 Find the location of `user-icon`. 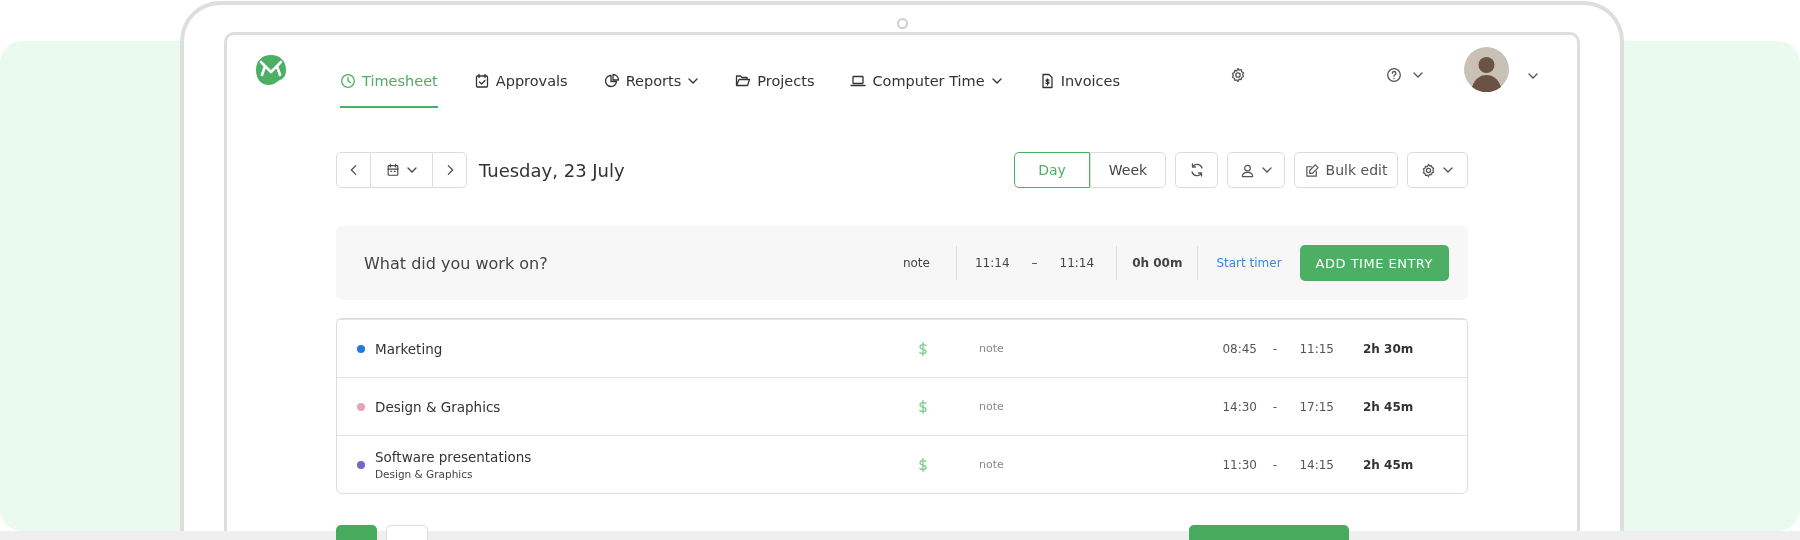

user-icon is located at coordinates (1247, 170).